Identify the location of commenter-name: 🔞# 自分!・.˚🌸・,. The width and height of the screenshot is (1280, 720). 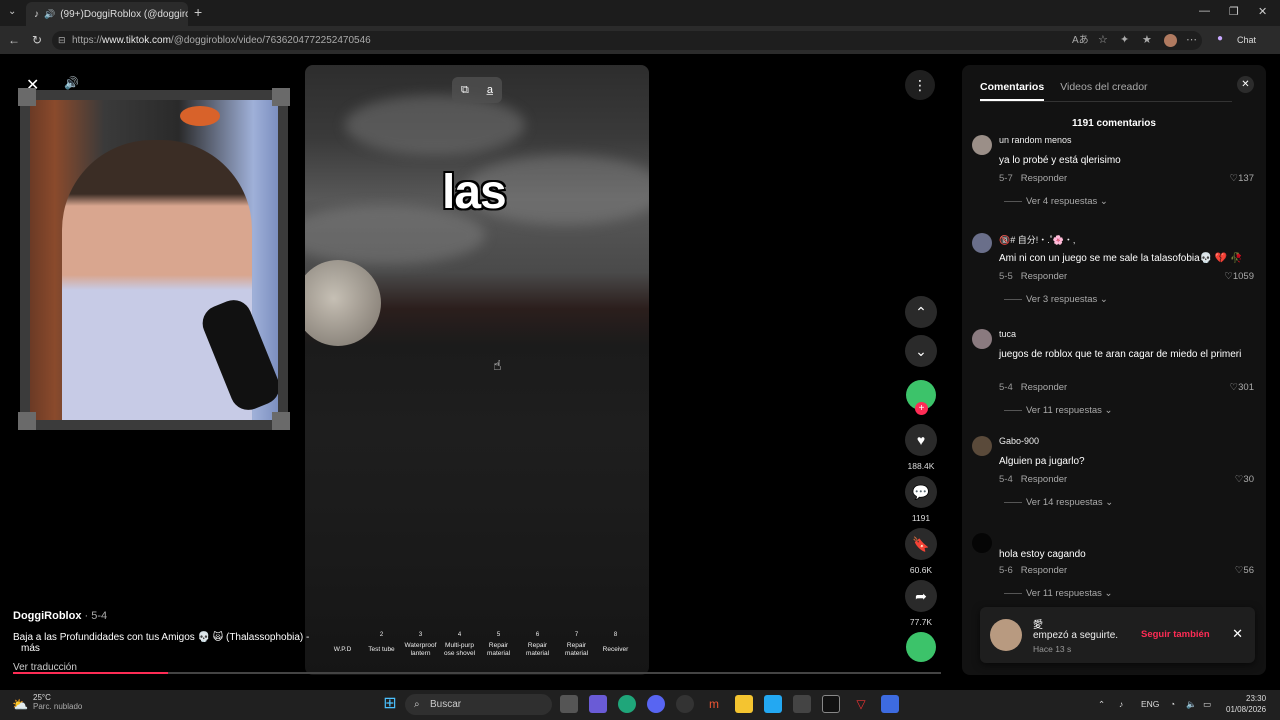
(1037, 239).